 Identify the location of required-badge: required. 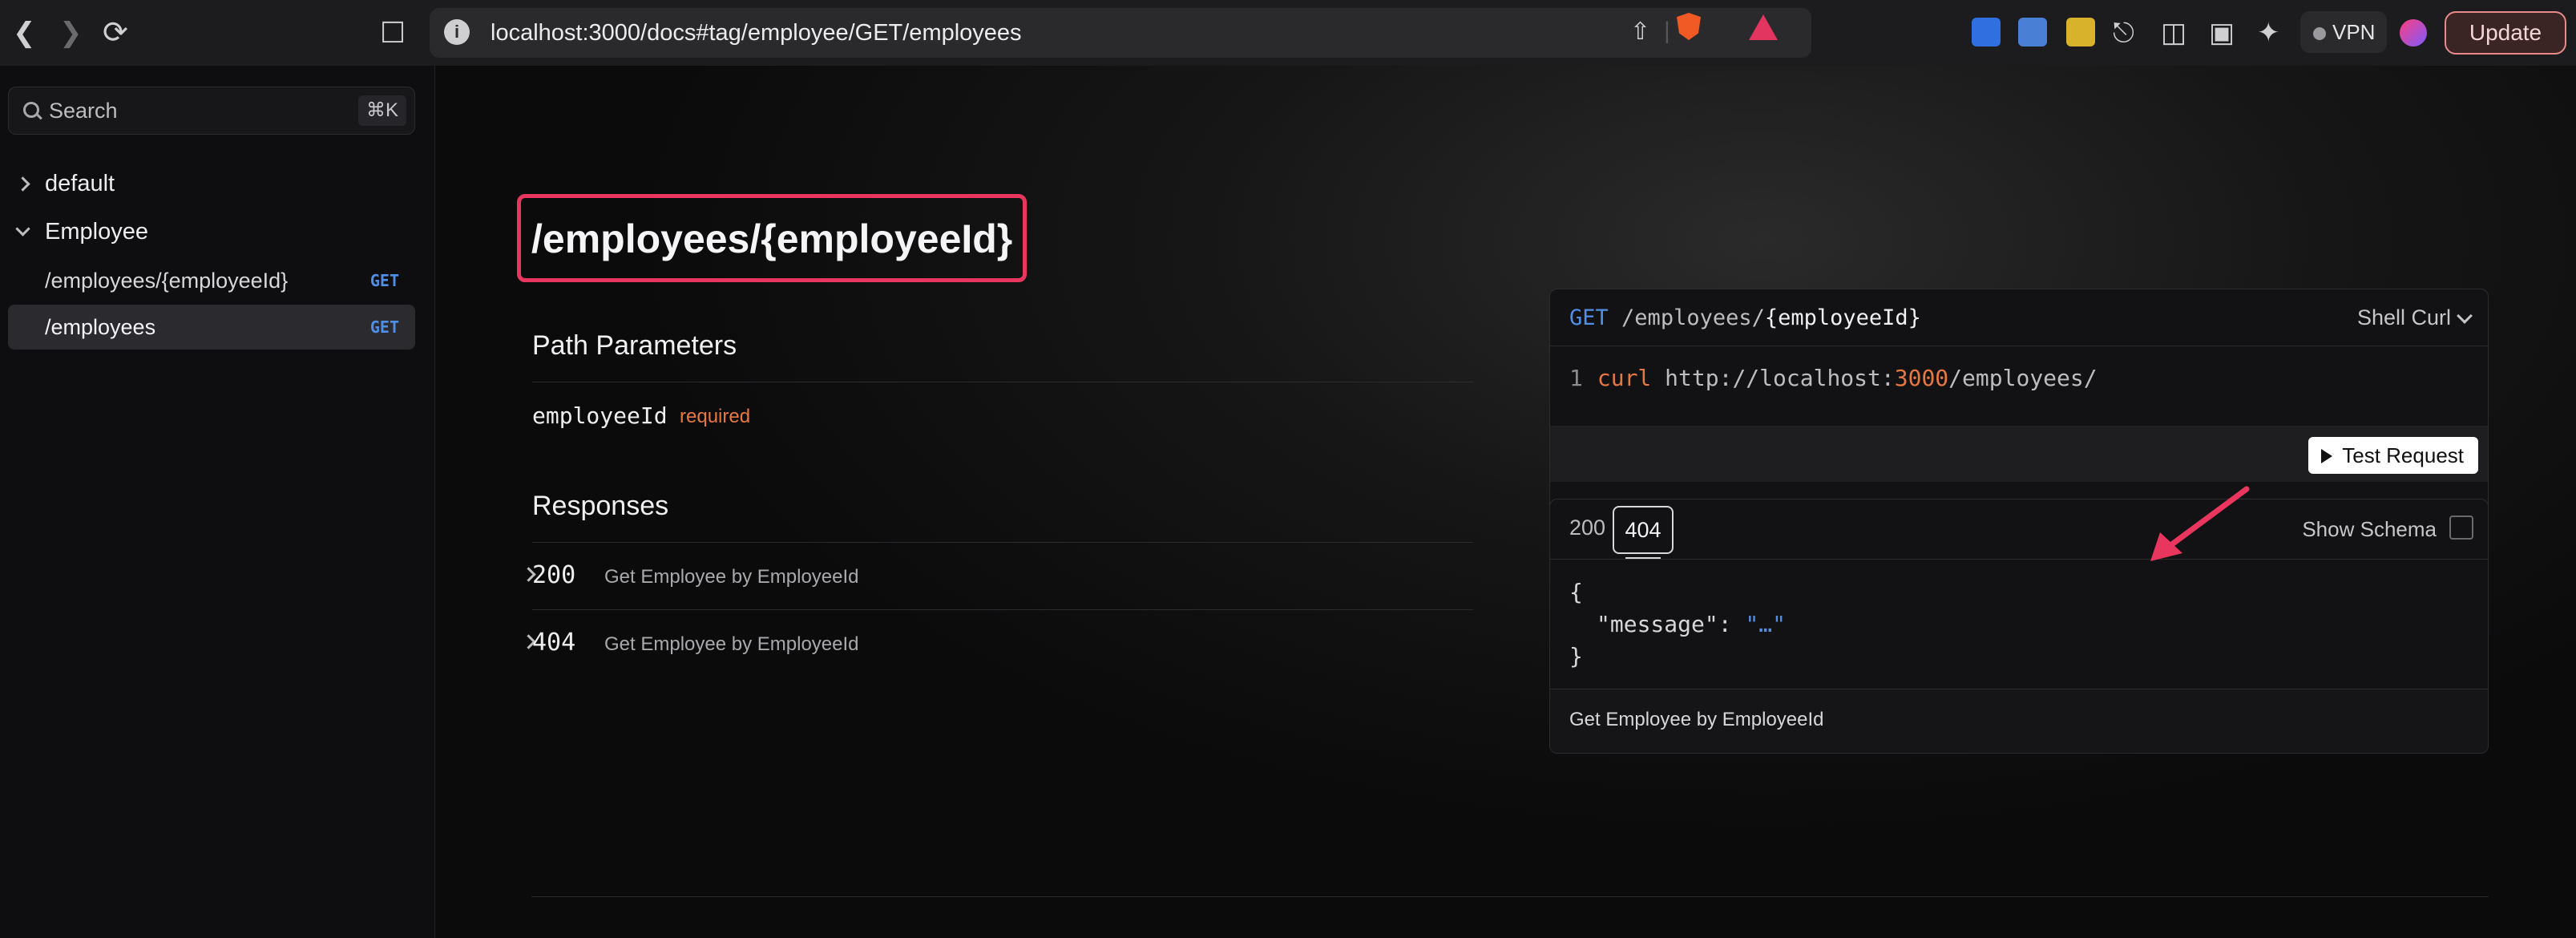
(716, 417).